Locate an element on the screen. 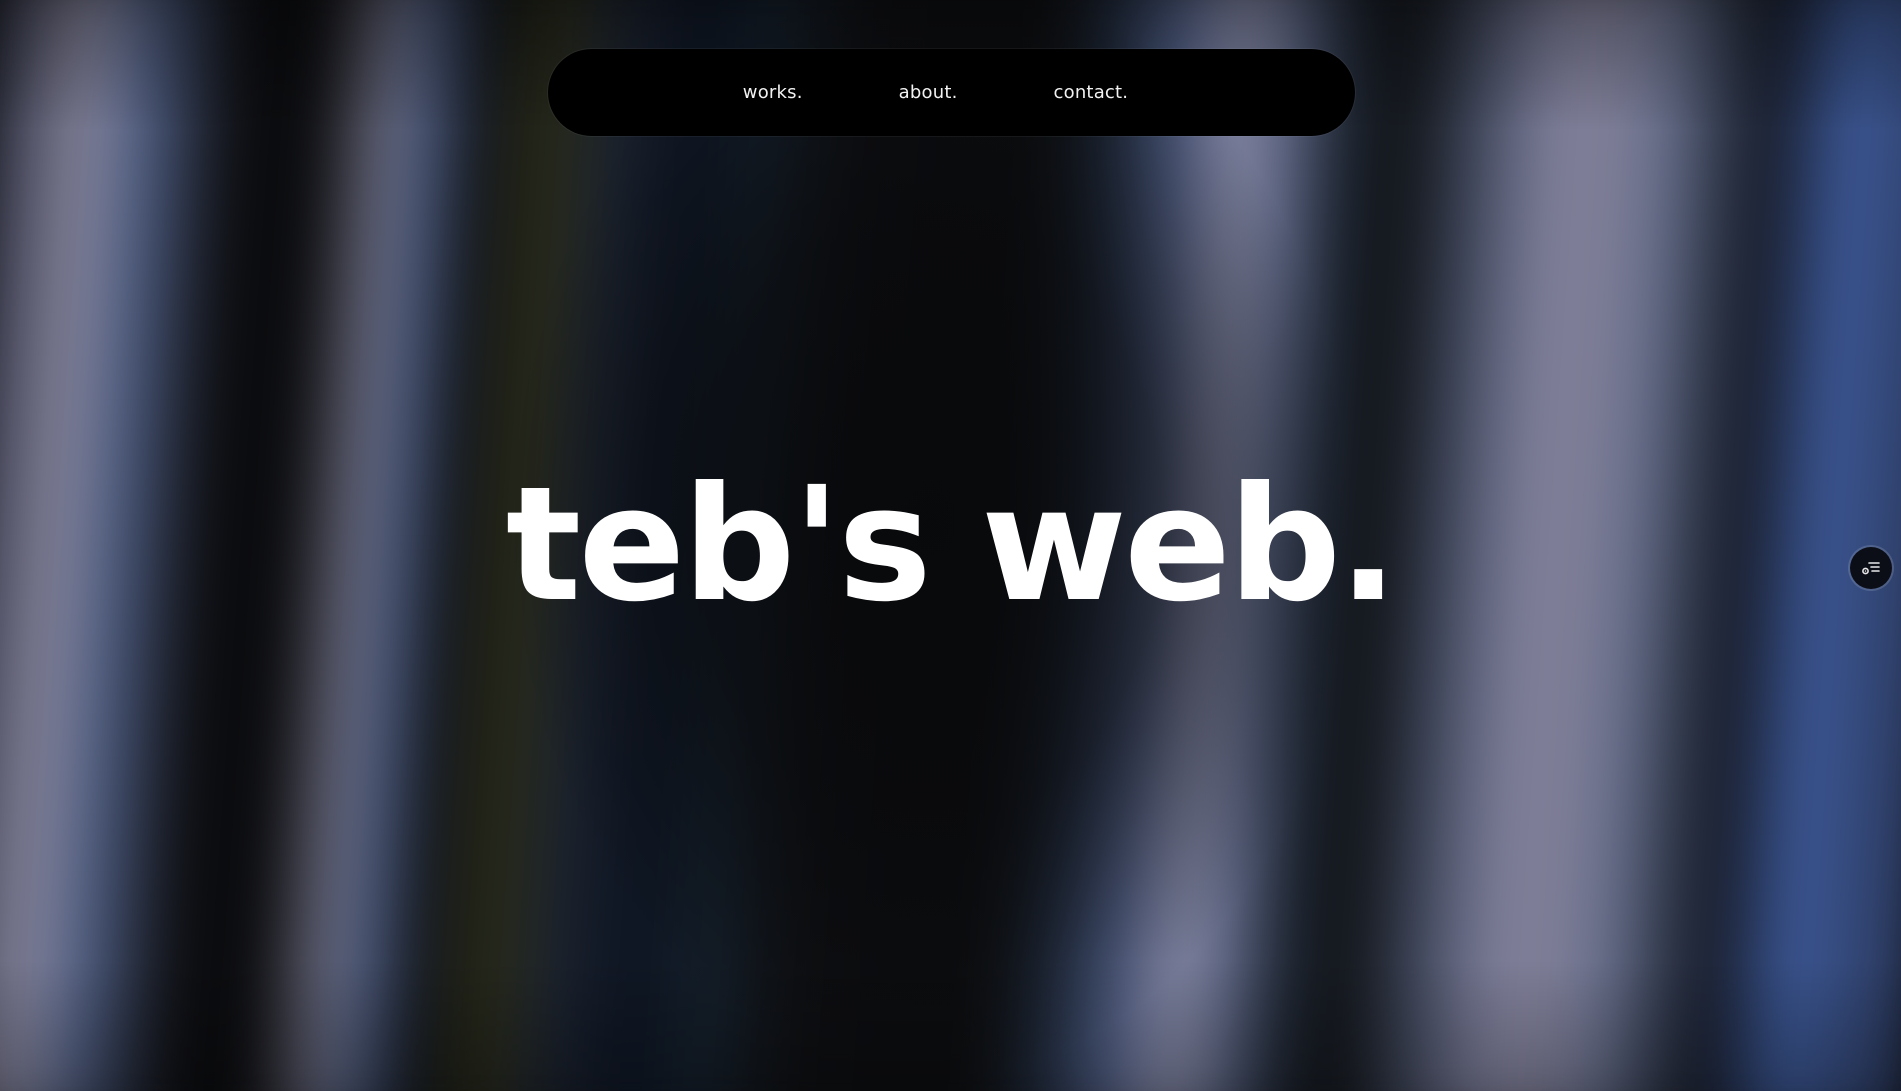 The image size is (1901, 1091). settings-list-icon is located at coordinates (1871, 568).